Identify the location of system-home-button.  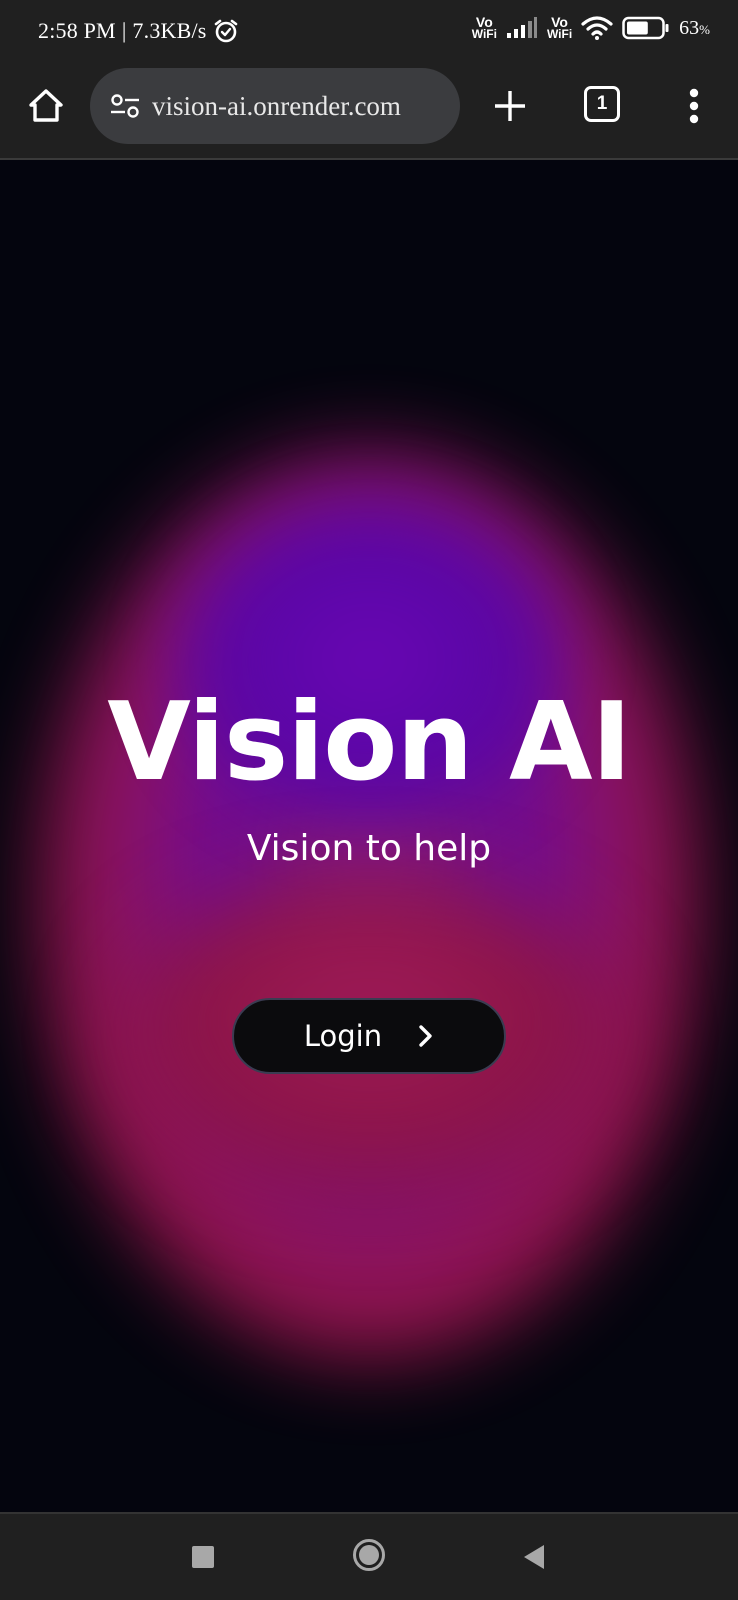
(369, 1555).